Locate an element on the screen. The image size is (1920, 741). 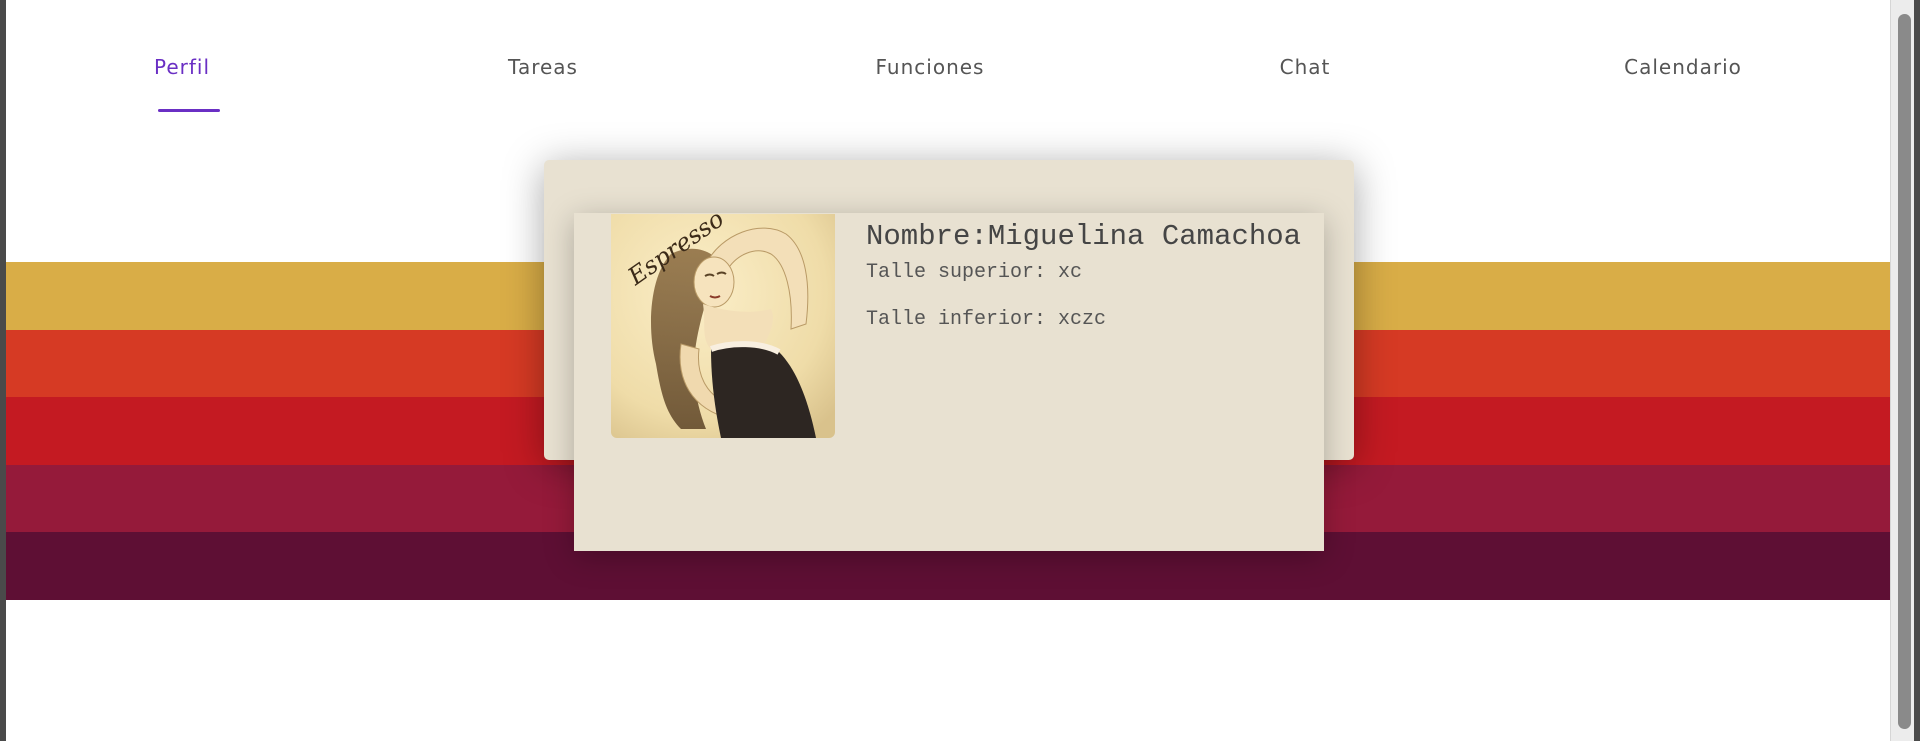
tab-perfil: Perfil is located at coordinates (182, 67).